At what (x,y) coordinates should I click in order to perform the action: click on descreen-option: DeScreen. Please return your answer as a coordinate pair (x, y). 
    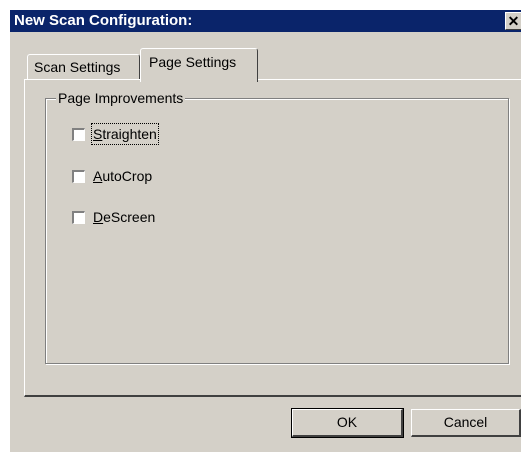
    Looking at the image, I should click on (113, 217).